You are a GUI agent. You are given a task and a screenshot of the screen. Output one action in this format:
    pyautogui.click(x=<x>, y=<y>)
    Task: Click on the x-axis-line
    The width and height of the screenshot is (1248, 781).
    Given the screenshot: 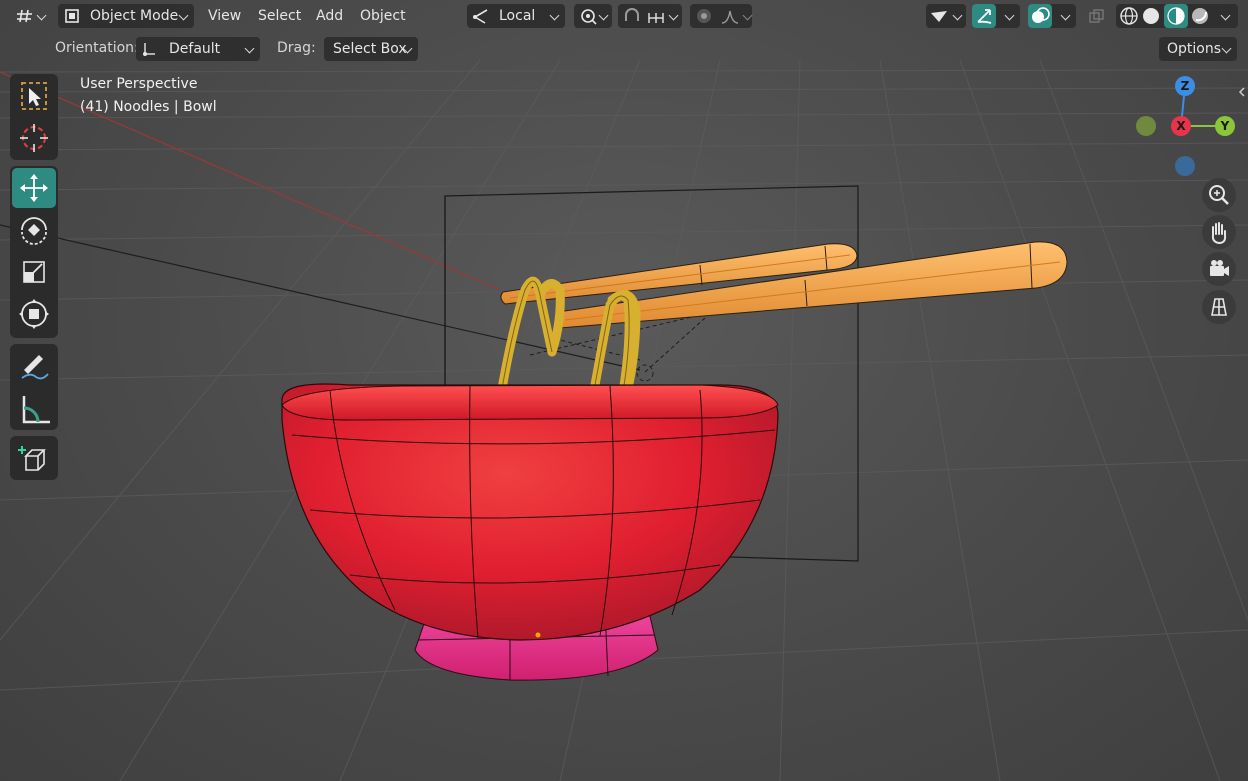 What is the action you would take?
    pyautogui.click(x=250, y=181)
    